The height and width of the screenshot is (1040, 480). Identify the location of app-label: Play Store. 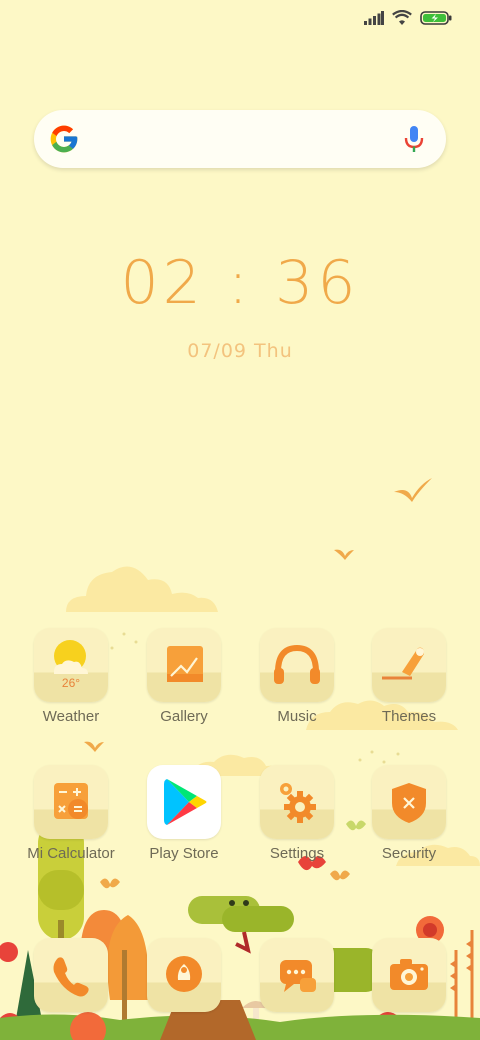
(184, 853).